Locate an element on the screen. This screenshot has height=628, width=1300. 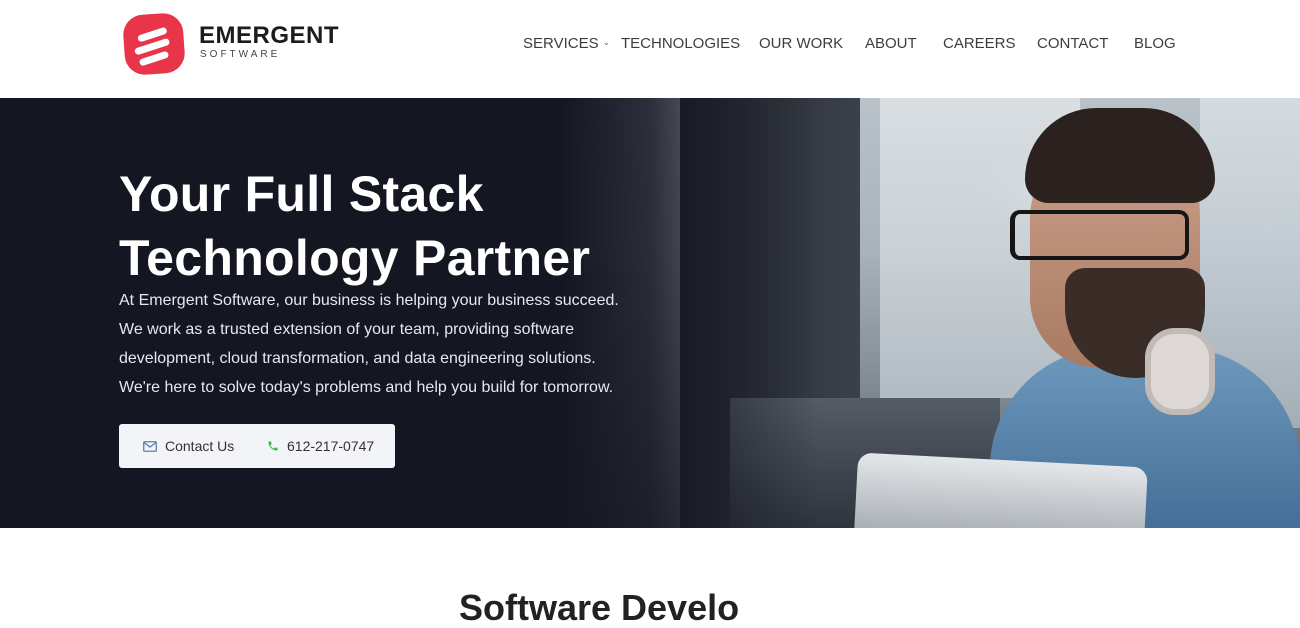
phone-label: 612-217-0747 is located at coordinates (331, 446).